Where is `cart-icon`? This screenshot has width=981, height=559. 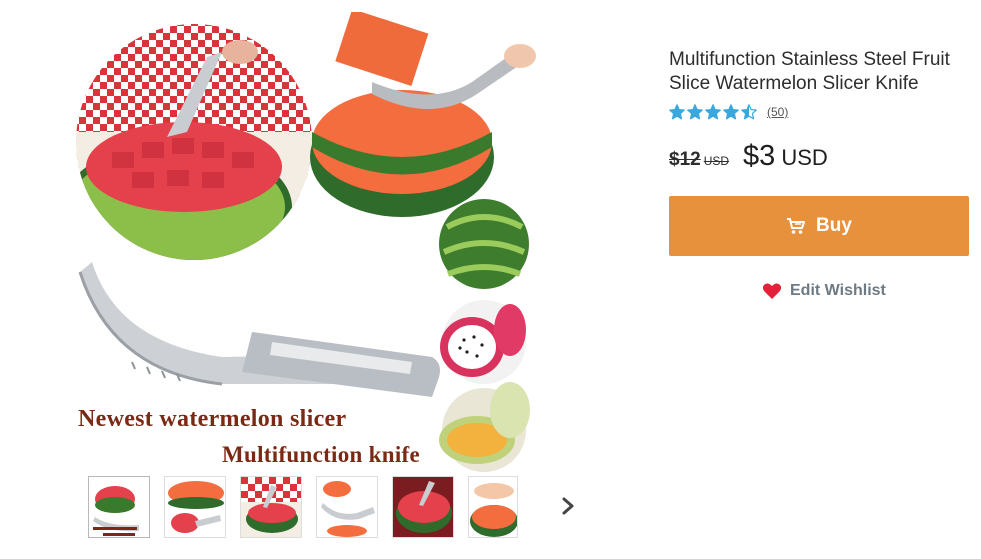
cart-icon is located at coordinates (796, 226).